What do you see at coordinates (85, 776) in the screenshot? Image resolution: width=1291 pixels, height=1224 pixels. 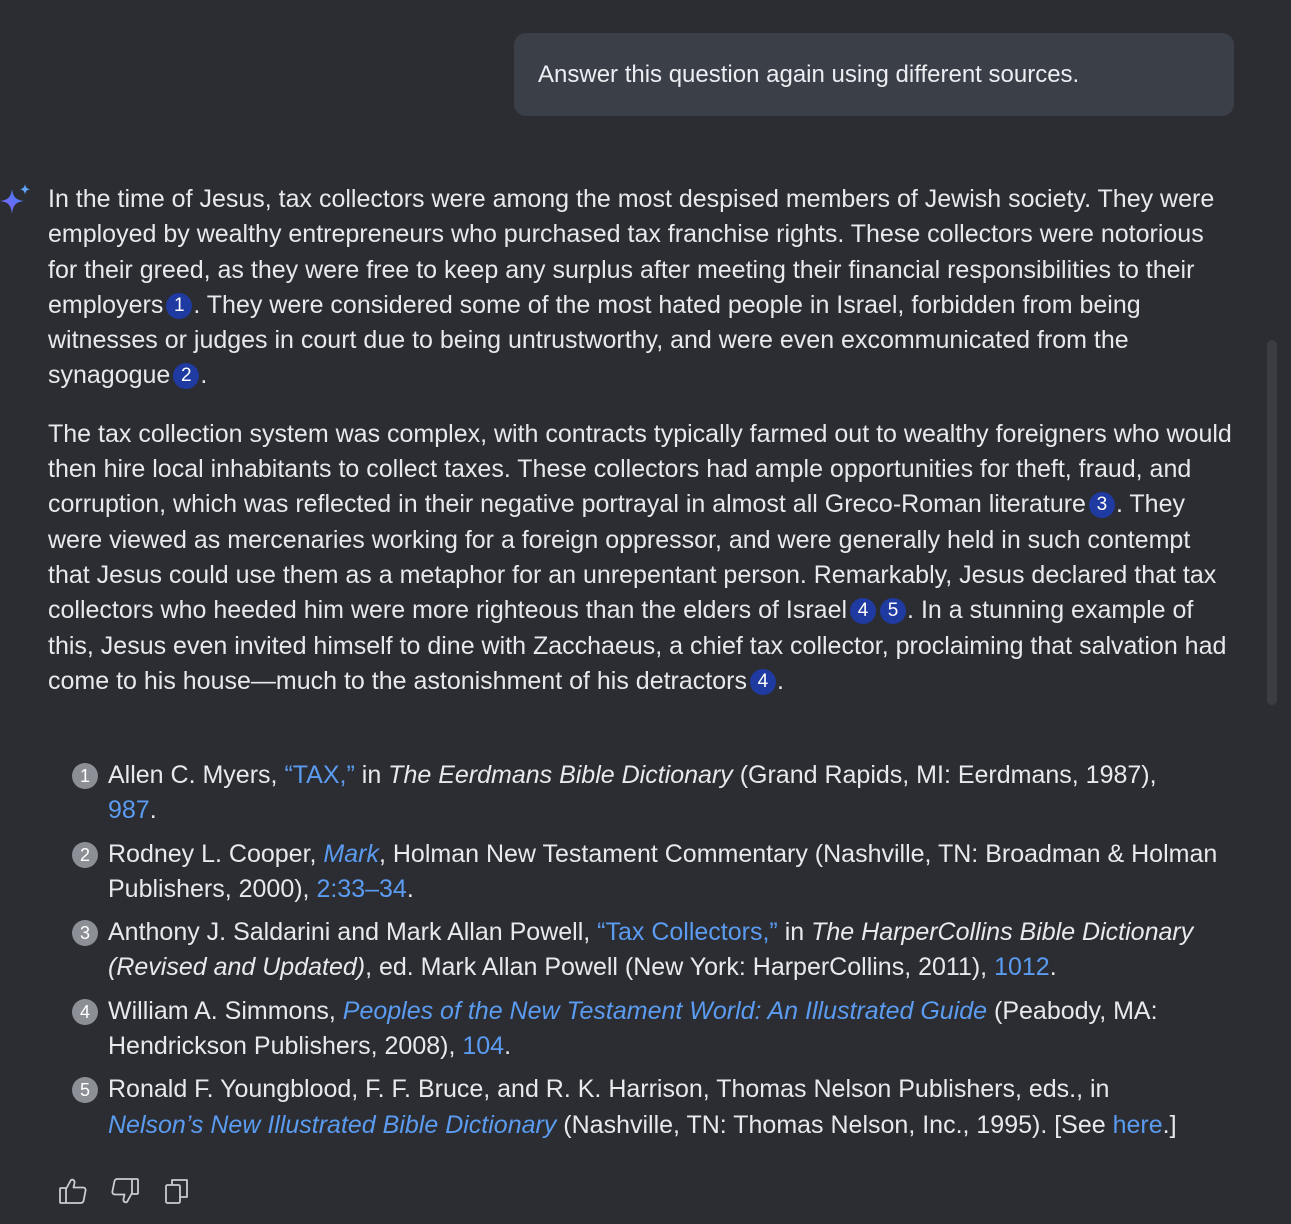 I see `reference-number: 1` at bounding box center [85, 776].